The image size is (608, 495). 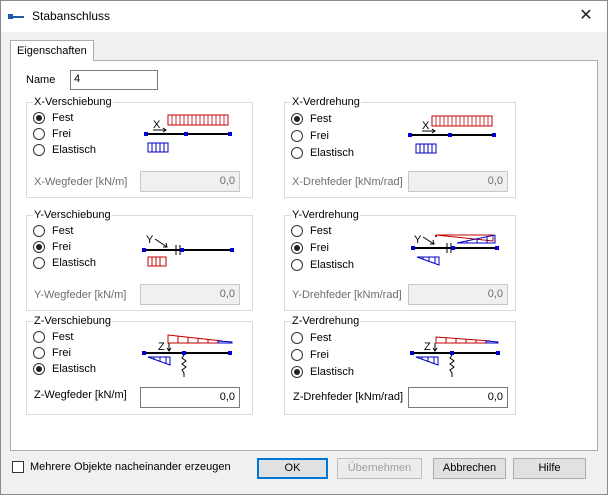 I want to click on y-spring-label: Y-Wegfeder [kN/m], so click(x=80, y=295).